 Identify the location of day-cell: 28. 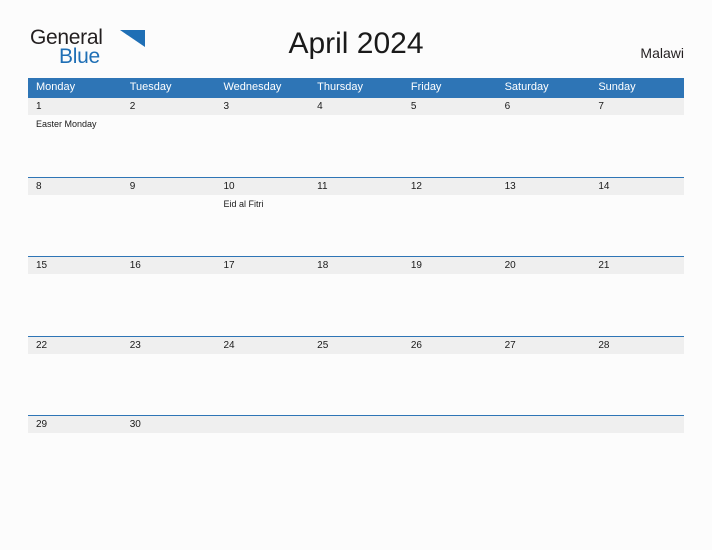
(637, 376).